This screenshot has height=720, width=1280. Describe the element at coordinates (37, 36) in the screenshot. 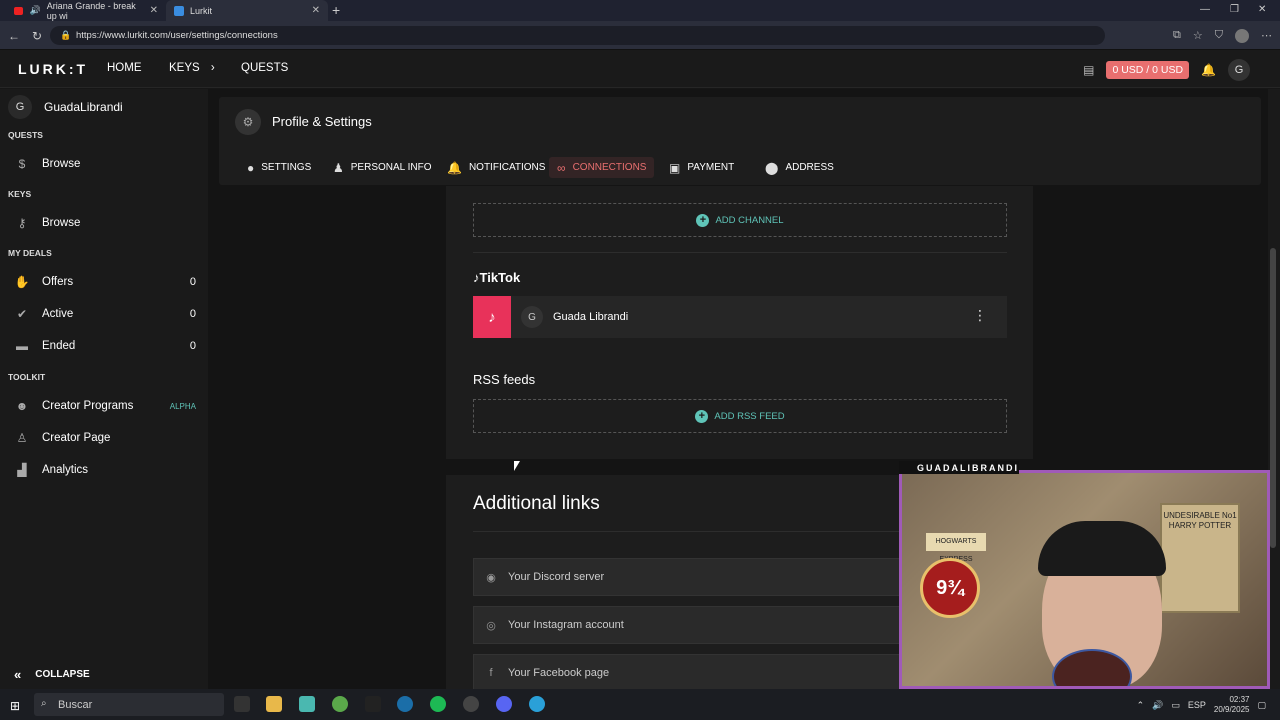

I see `refresh-icon: ↻` at that location.